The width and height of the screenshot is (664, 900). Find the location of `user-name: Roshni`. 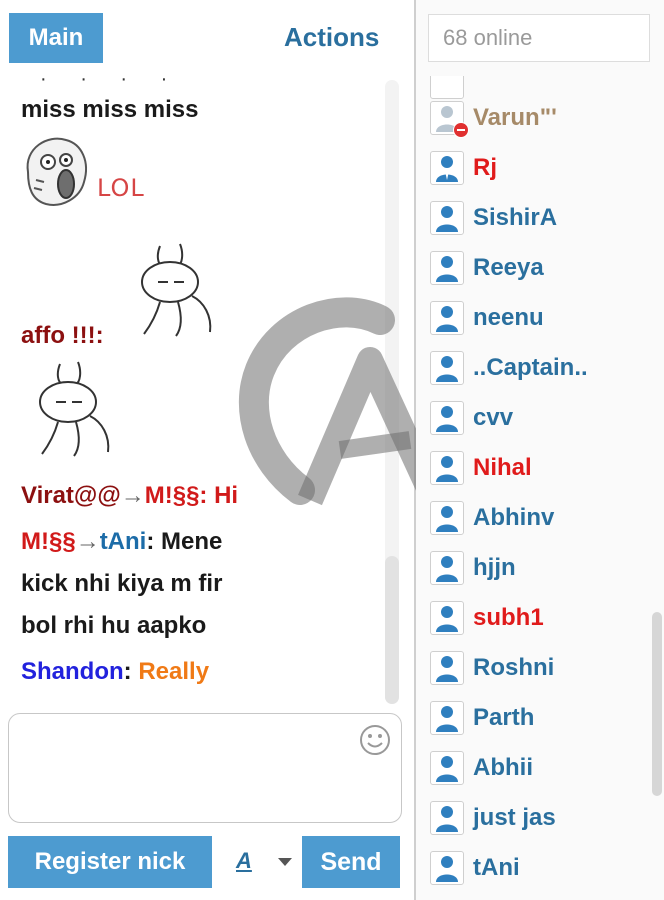

user-name: Roshni is located at coordinates (514, 667).